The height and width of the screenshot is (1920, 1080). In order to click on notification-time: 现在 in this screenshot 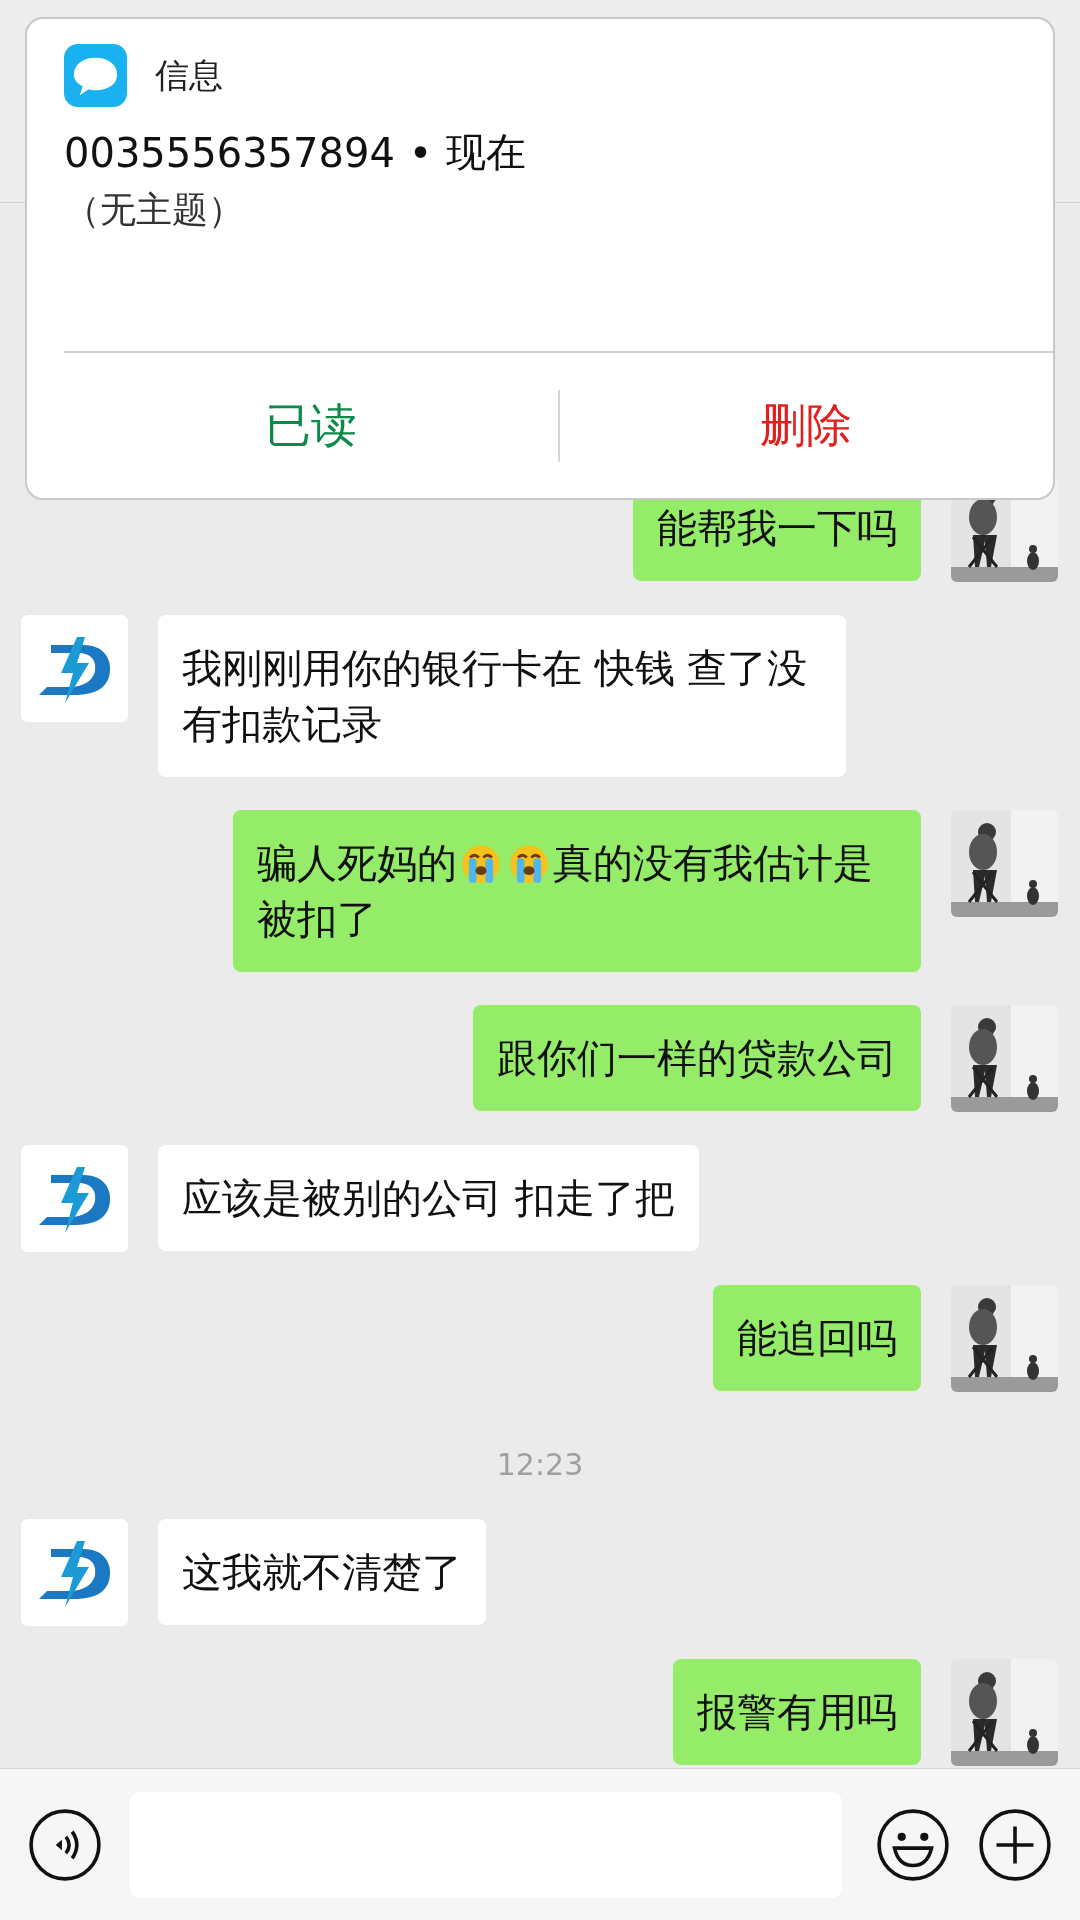, I will do `click(486, 152)`.